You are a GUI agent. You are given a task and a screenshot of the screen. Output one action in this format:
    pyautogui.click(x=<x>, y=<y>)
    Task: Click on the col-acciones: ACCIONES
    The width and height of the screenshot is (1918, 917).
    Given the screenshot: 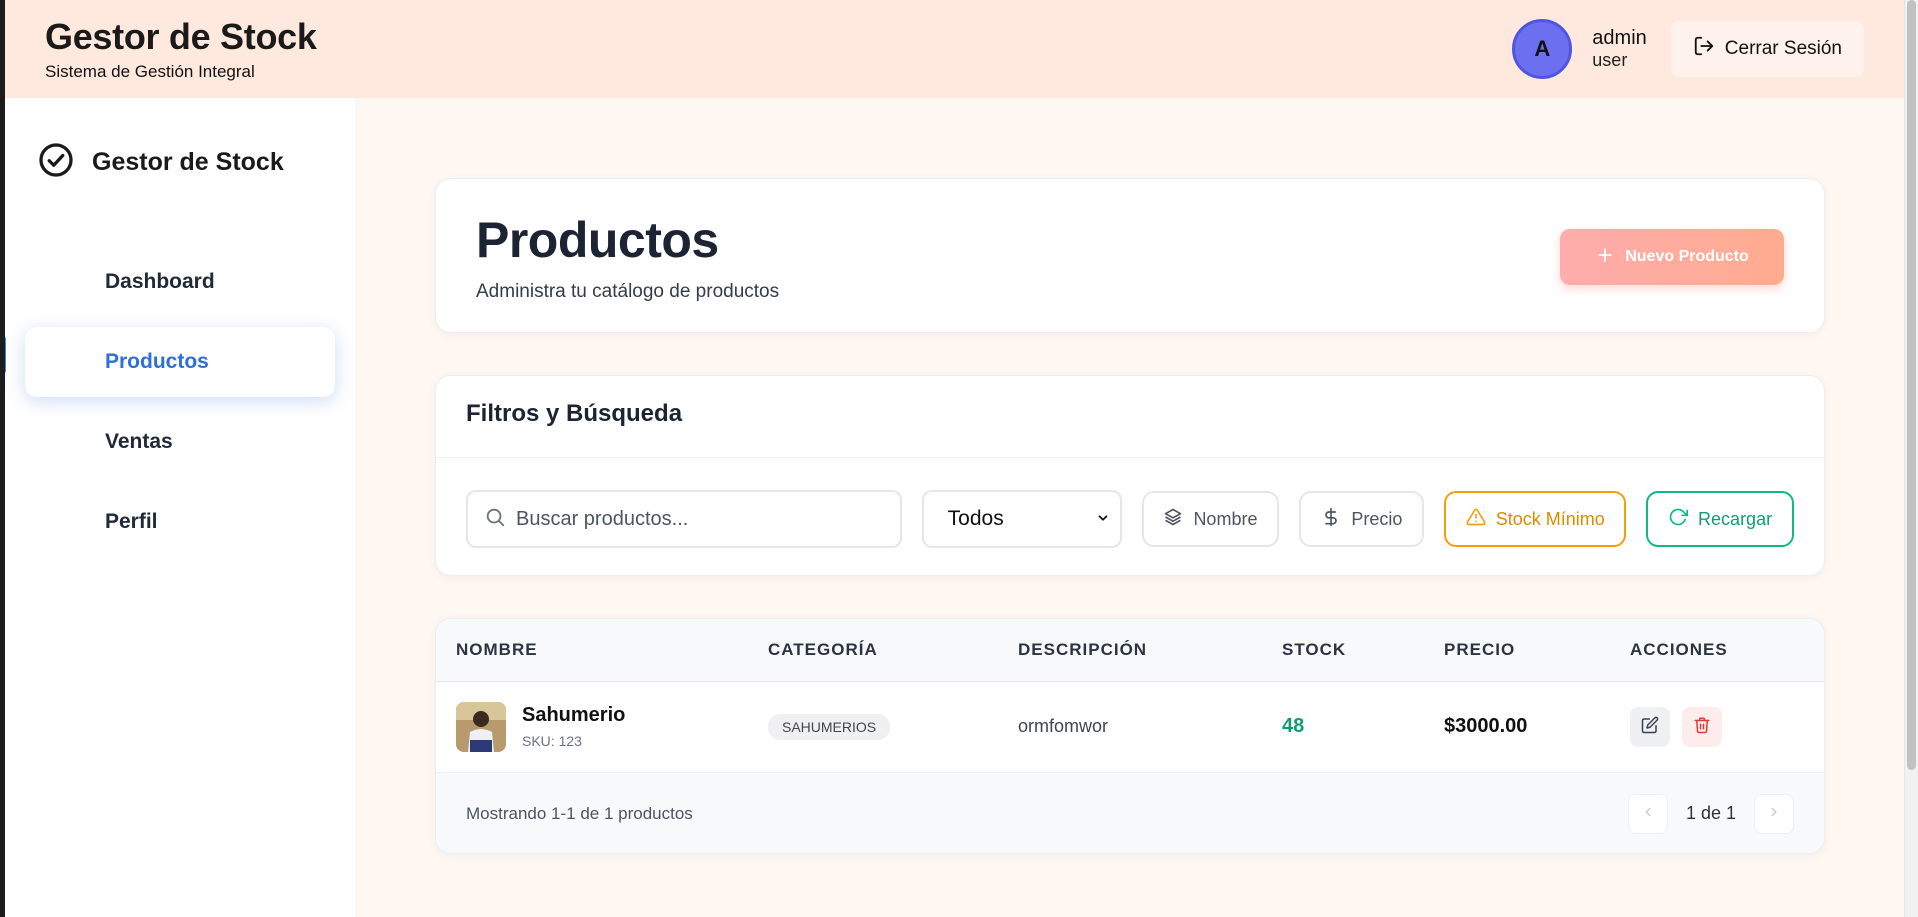 What is the action you would take?
    pyautogui.click(x=1679, y=649)
    